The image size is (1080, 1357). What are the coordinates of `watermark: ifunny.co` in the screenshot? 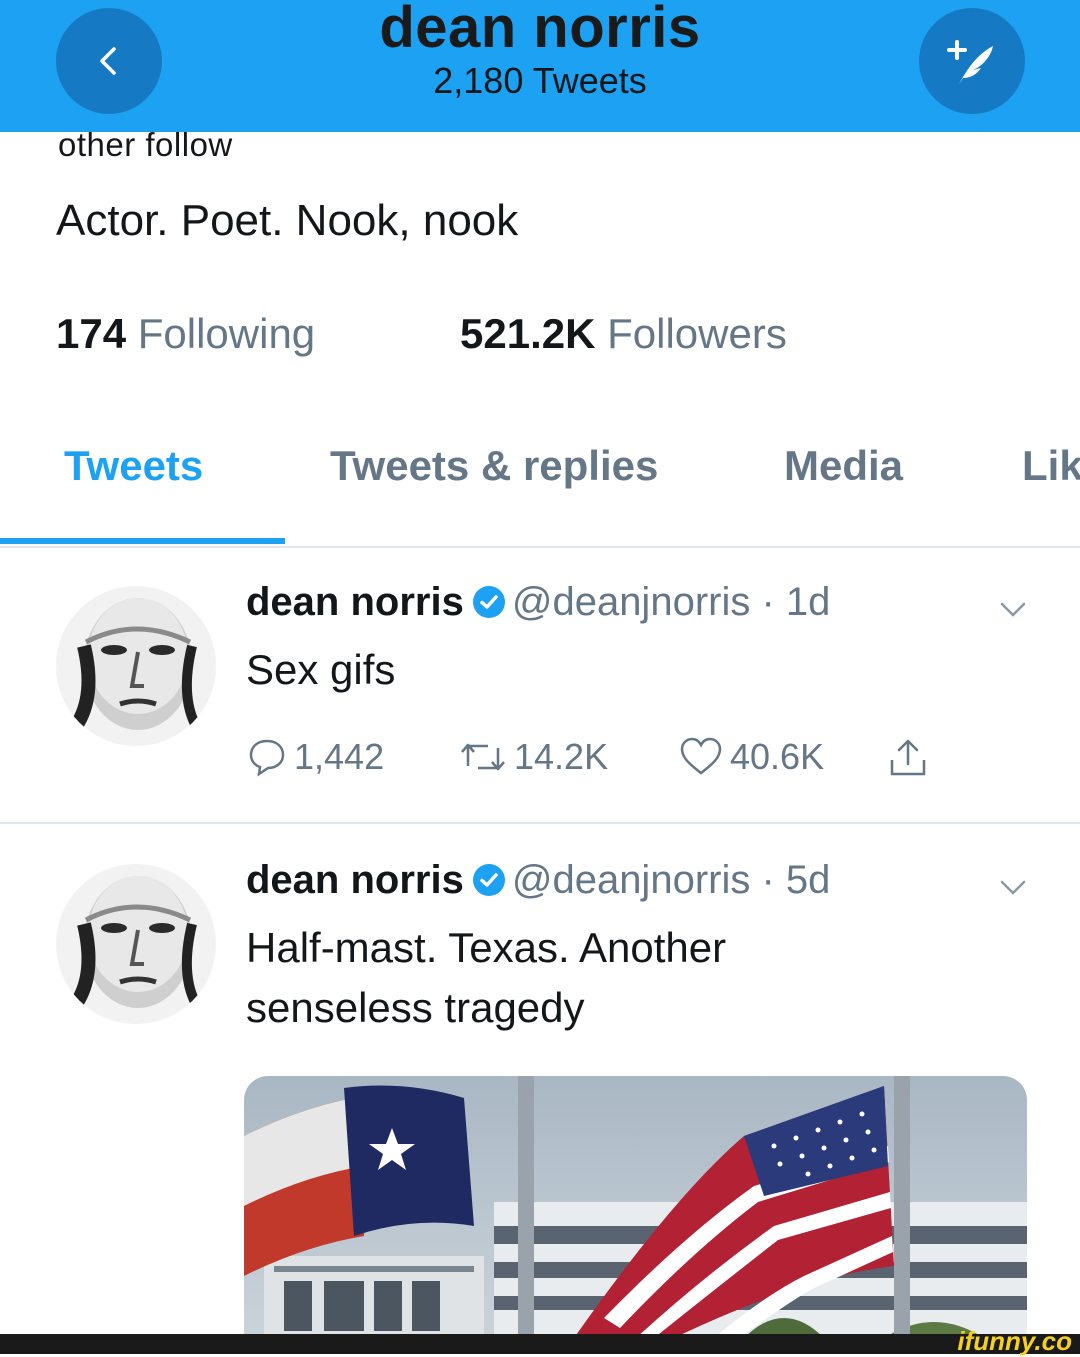 It's located at (1014, 1341).